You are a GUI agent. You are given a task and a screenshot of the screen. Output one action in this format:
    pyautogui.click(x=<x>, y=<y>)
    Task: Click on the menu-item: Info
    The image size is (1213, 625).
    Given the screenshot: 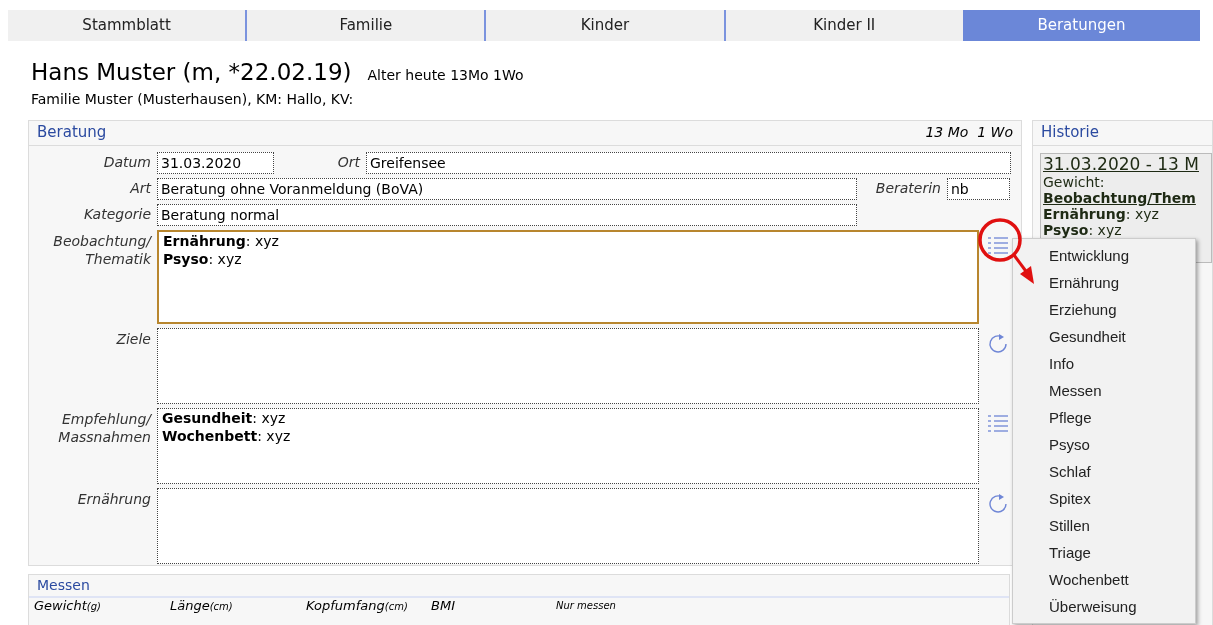 What is the action you would take?
    pyautogui.click(x=1104, y=363)
    